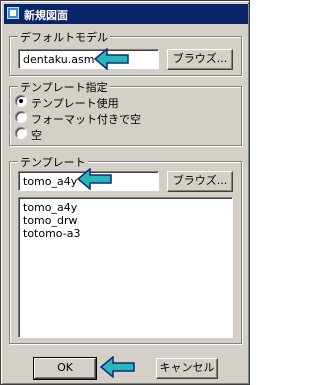  Describe the element at coordinates (125, 220) in the screenshot. I see `list-item: tomo_drw` at that location.